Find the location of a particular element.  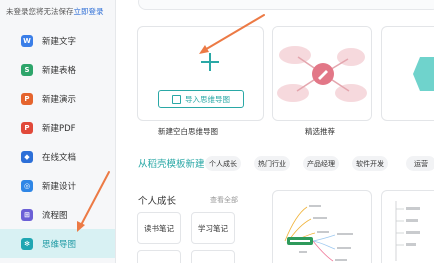

sidebar-item-online-doc: ◆ 在线文档 is located at coordinates (57, 156).